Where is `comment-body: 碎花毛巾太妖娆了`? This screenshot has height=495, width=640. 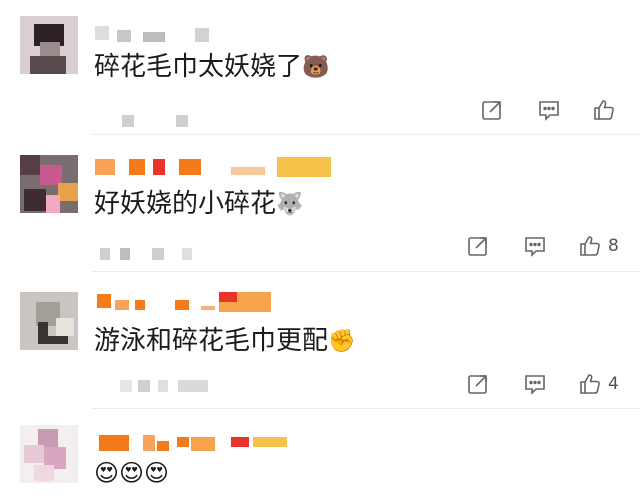
comment-body: 碎花毛巾太妖娆了 is located at coordinates (198, 67).